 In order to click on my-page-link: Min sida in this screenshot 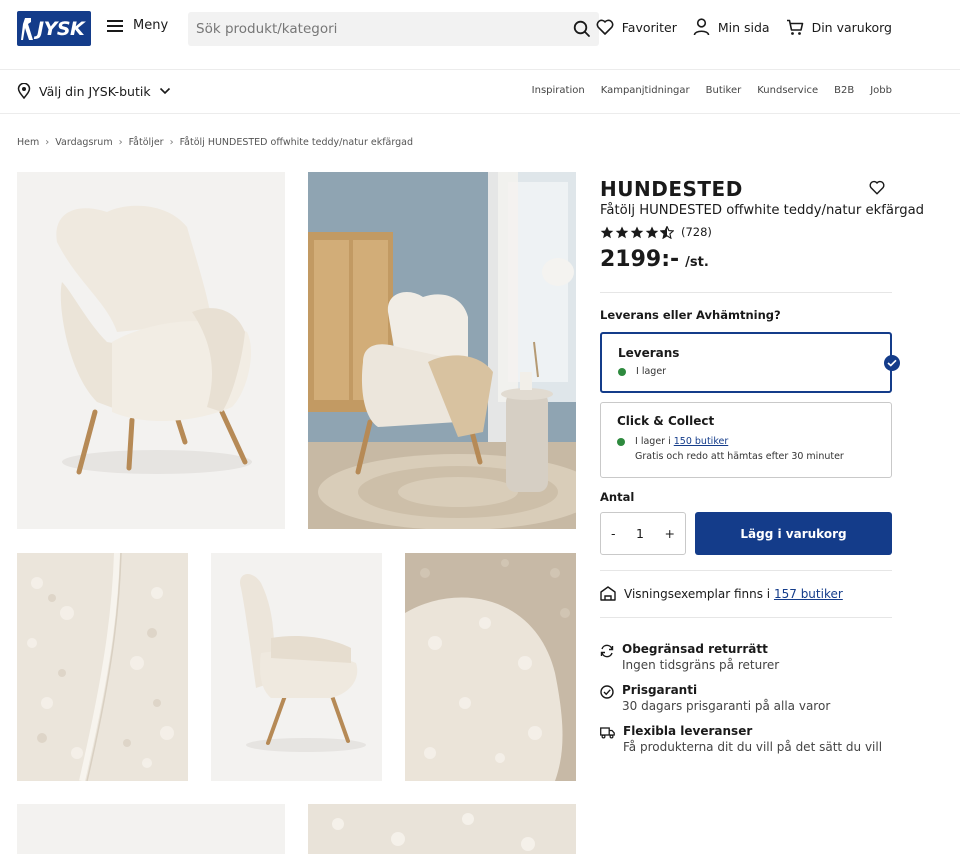, I will do `click(731, 27)`.